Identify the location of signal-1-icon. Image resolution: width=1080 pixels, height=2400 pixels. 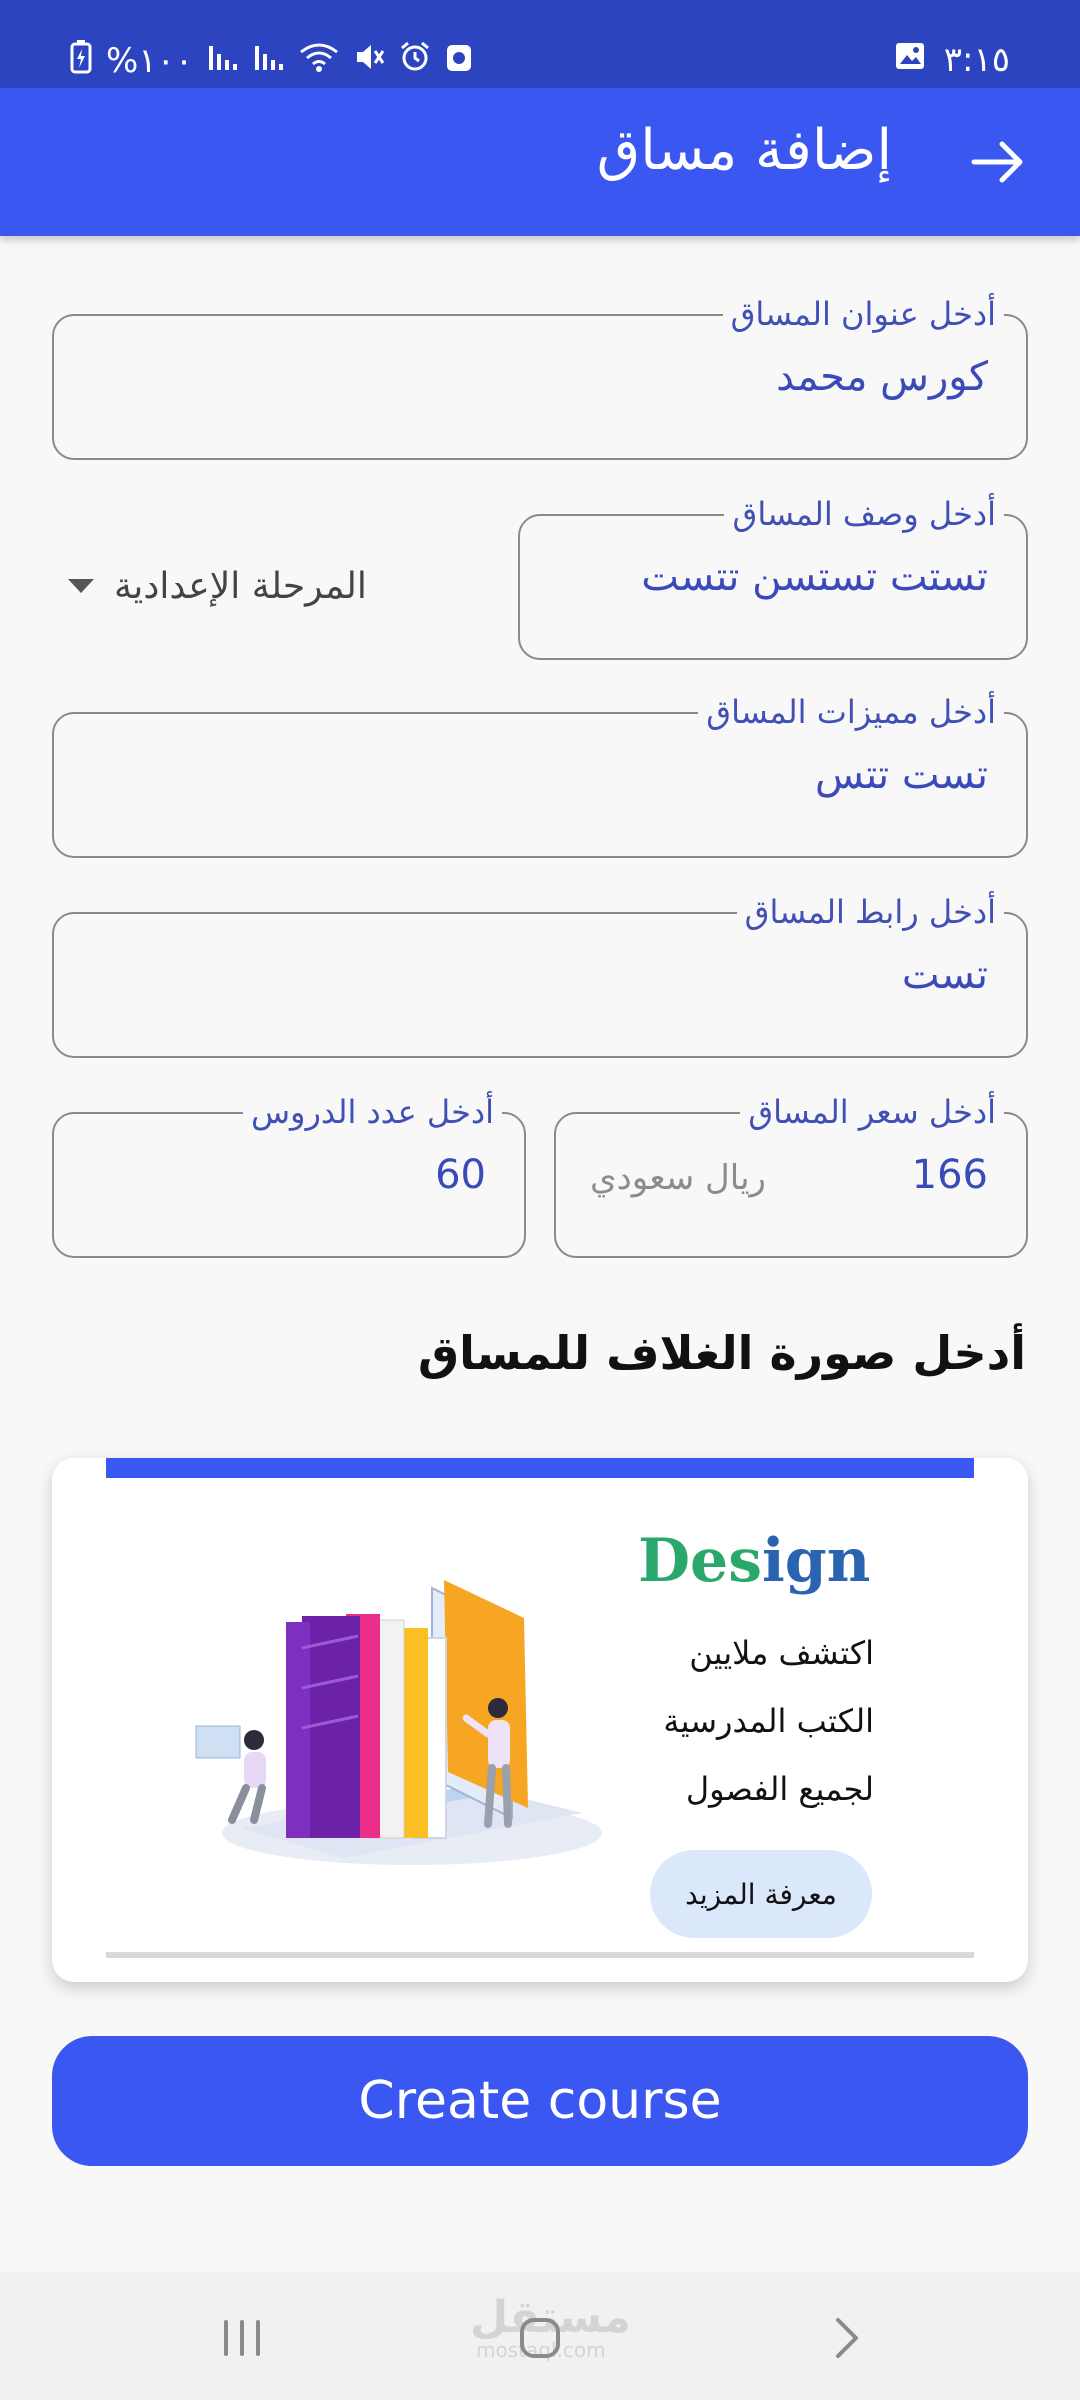
(223, 61).